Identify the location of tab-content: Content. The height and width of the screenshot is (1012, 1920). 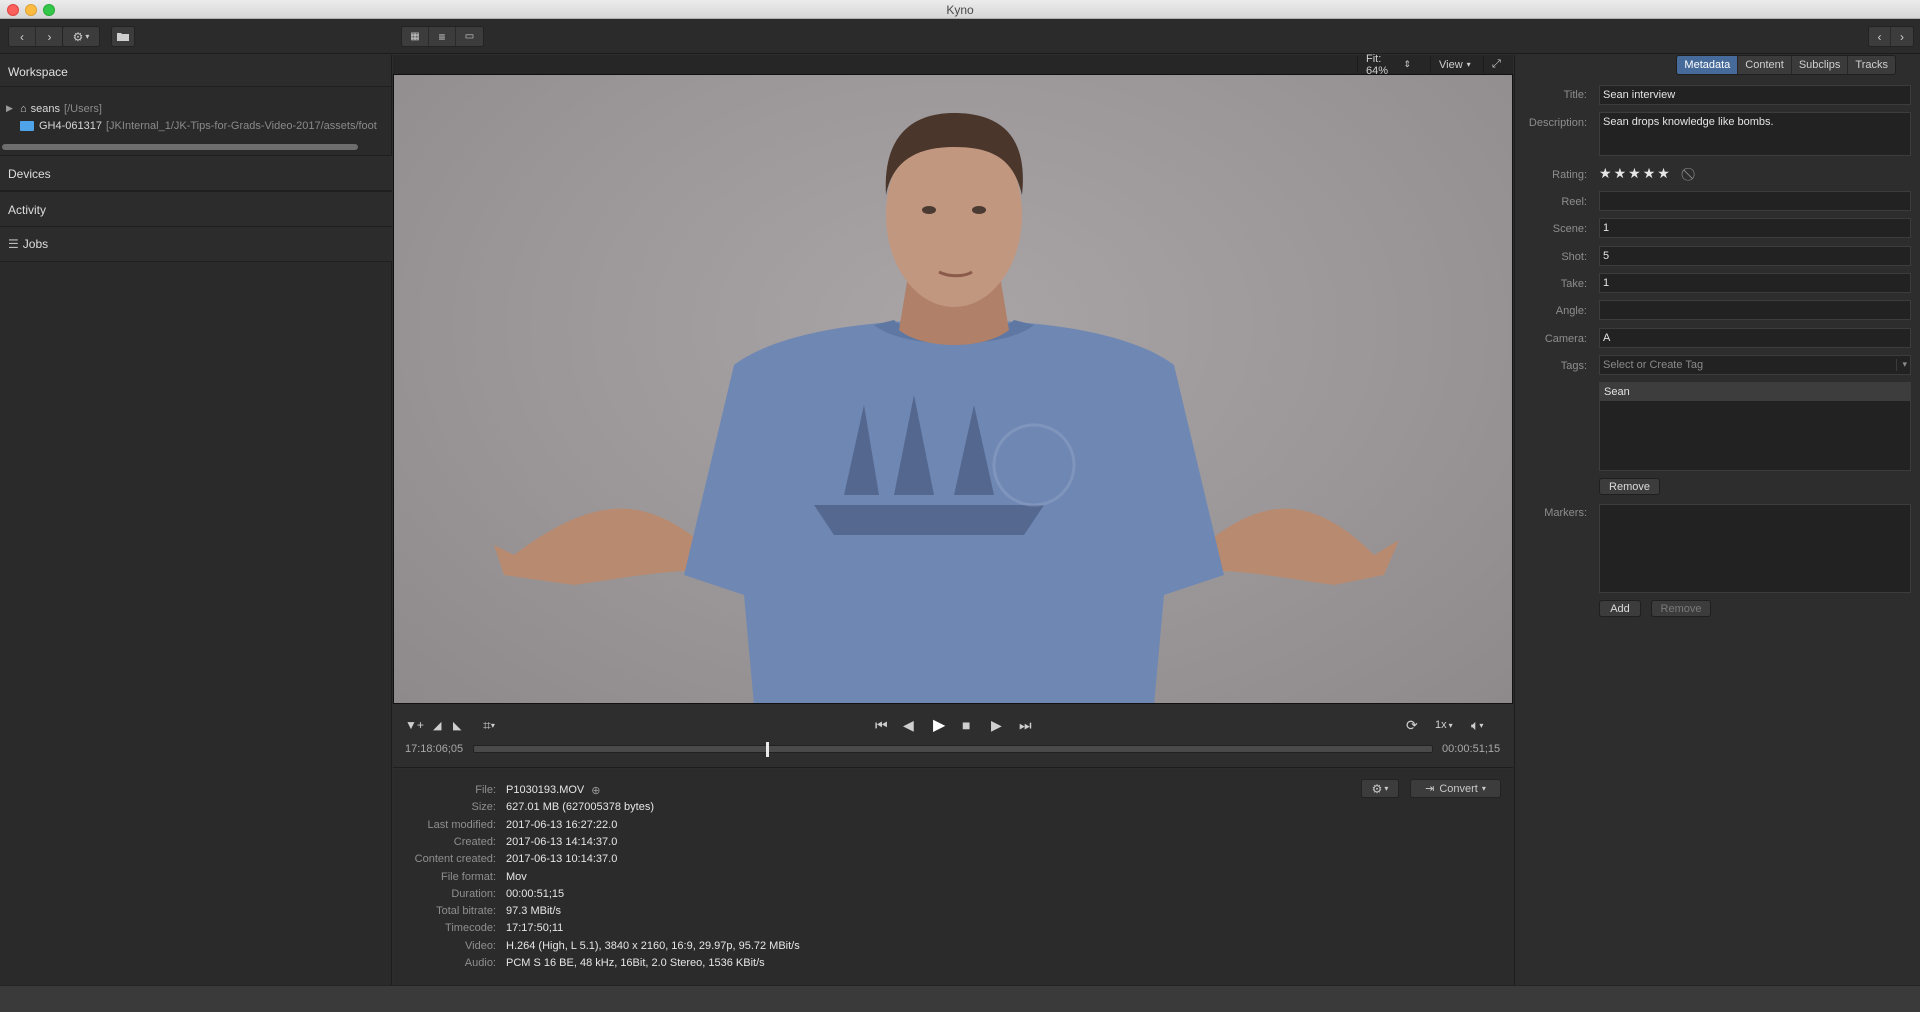
(1765, 65).